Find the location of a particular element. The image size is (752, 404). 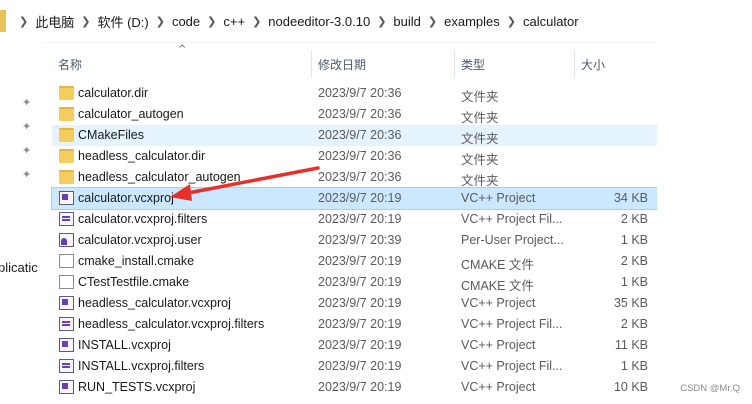

file-size: 11 KB is located at coordinates (631, 345).